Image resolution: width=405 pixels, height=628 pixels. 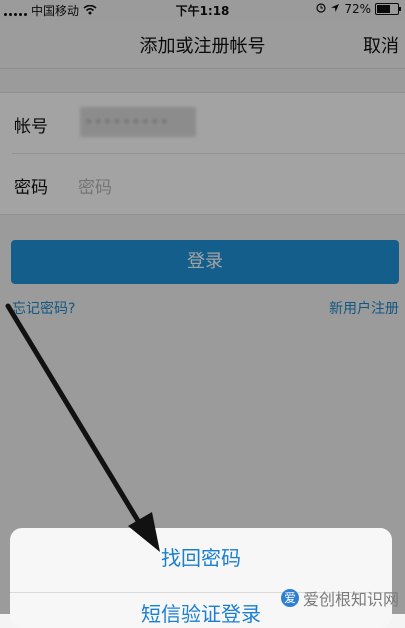 What do you see at coordinates (350, 599) in the screenshot?
I see `watermark-text: 爱创根知识网` at bounding box center [350, 599].